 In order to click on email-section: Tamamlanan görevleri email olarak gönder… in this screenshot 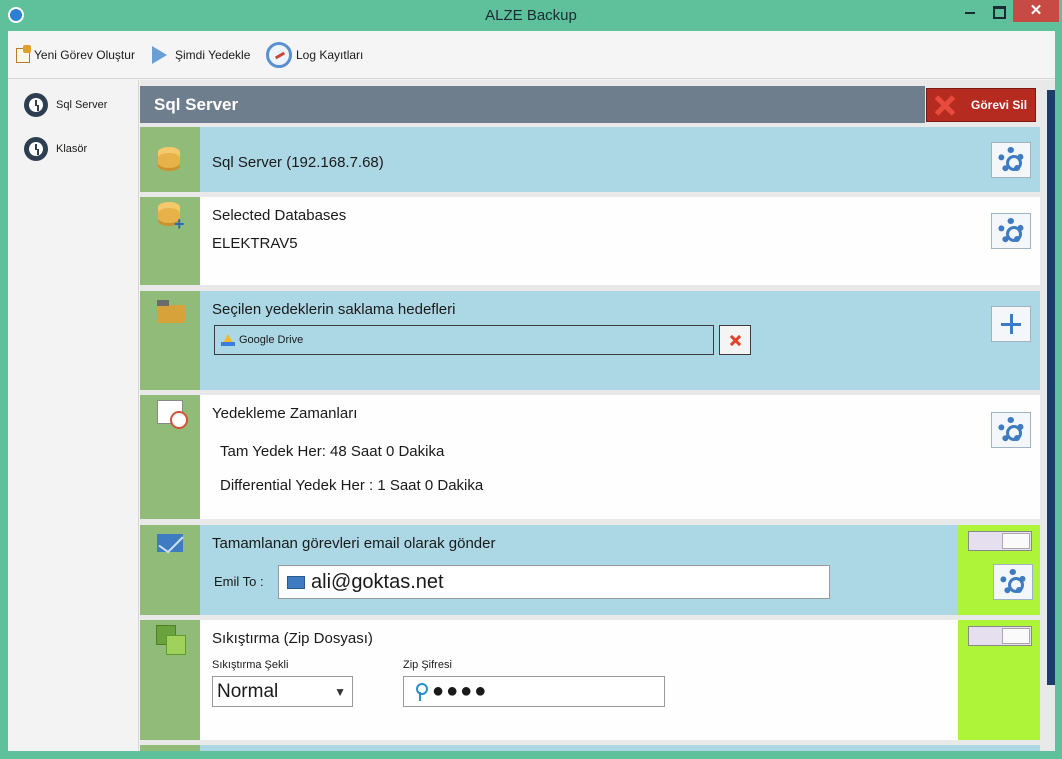, I will do `click(590, 570)`.